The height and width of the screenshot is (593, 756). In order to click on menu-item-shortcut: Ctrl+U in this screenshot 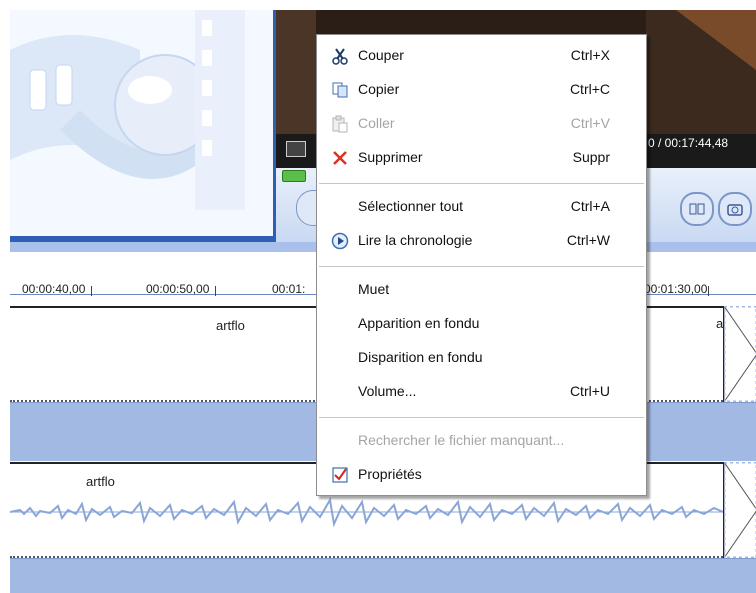, I will do `click(589, 391)`.